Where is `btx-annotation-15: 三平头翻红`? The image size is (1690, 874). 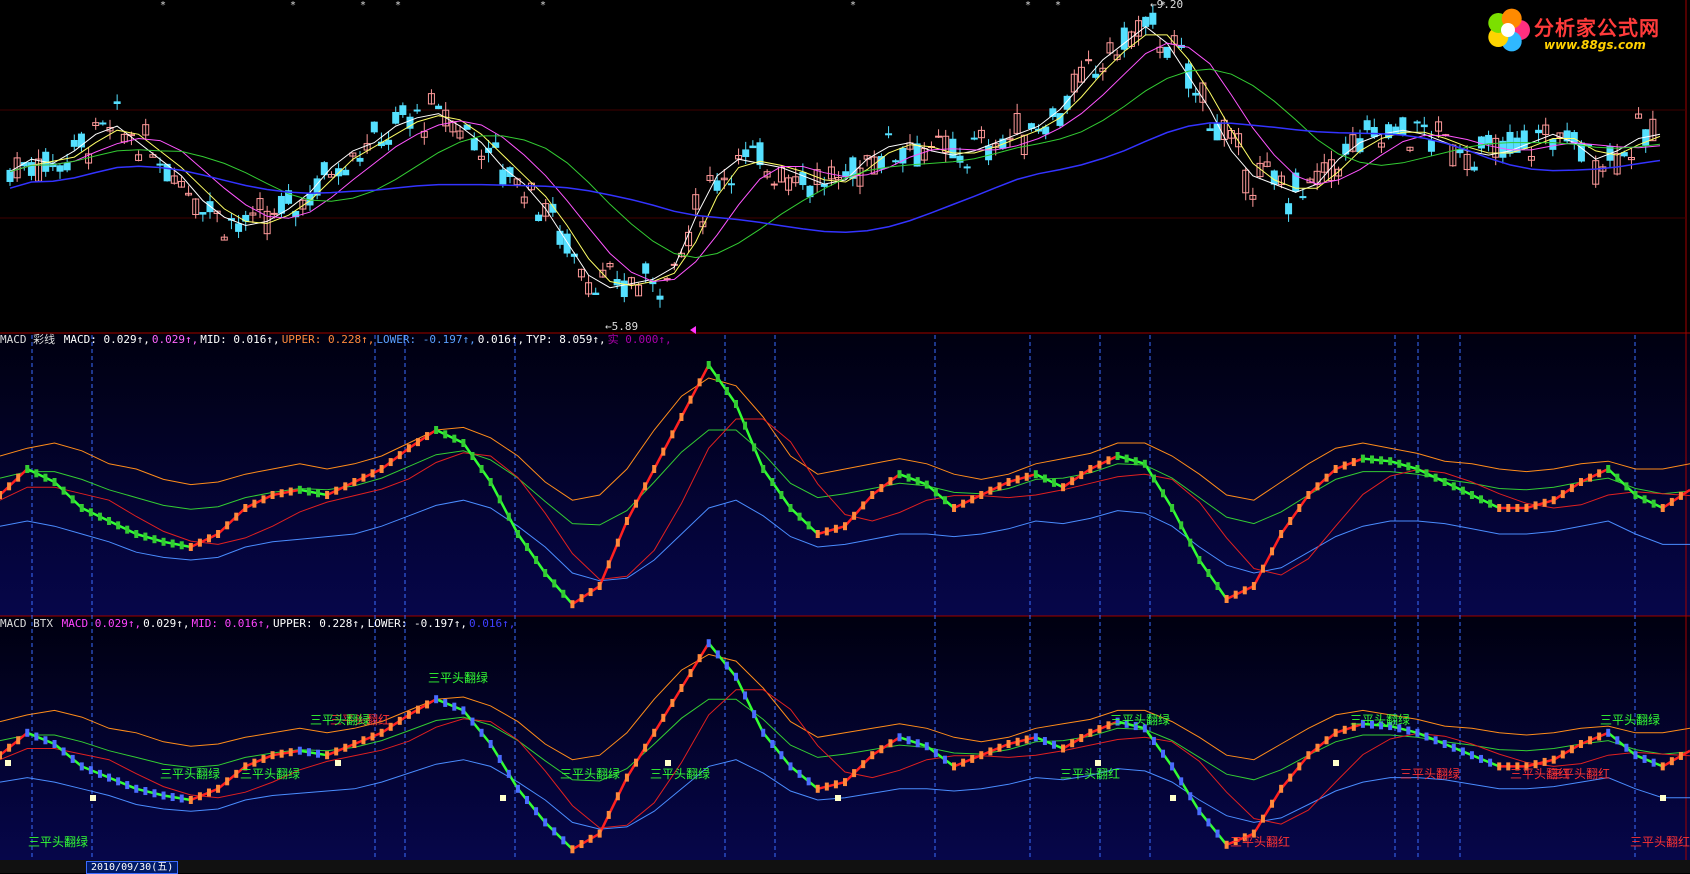
btx-annotation-15: 三平头翻红 is located at coordinates (1580, 773).